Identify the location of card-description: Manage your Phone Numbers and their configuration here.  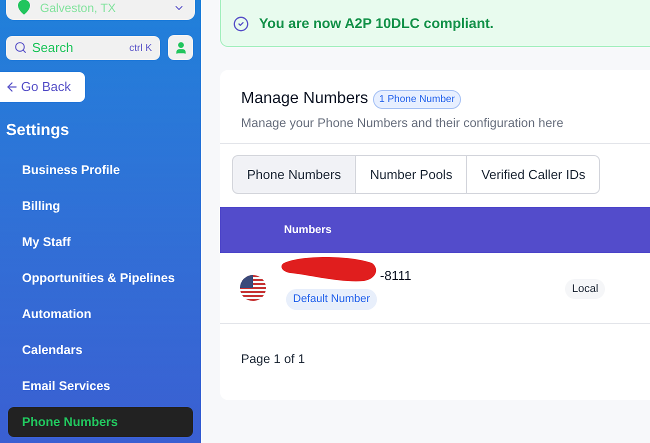
(402, 123).